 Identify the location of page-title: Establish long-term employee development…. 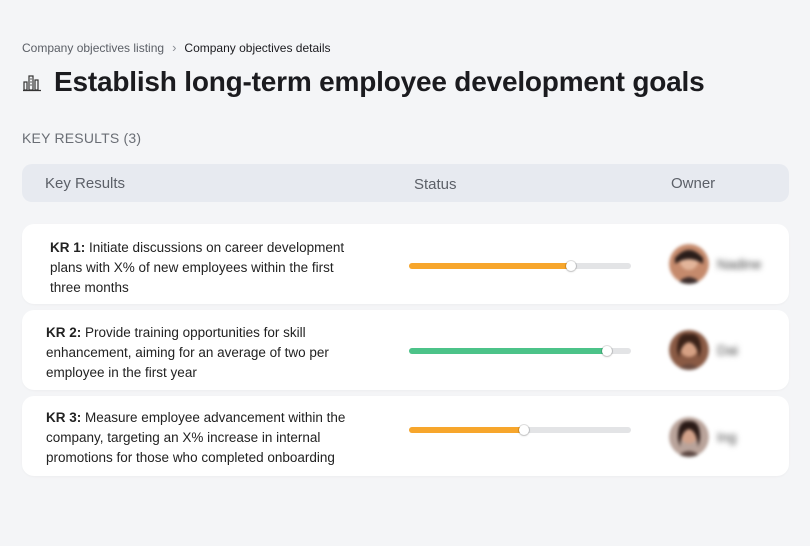
(379, 81).